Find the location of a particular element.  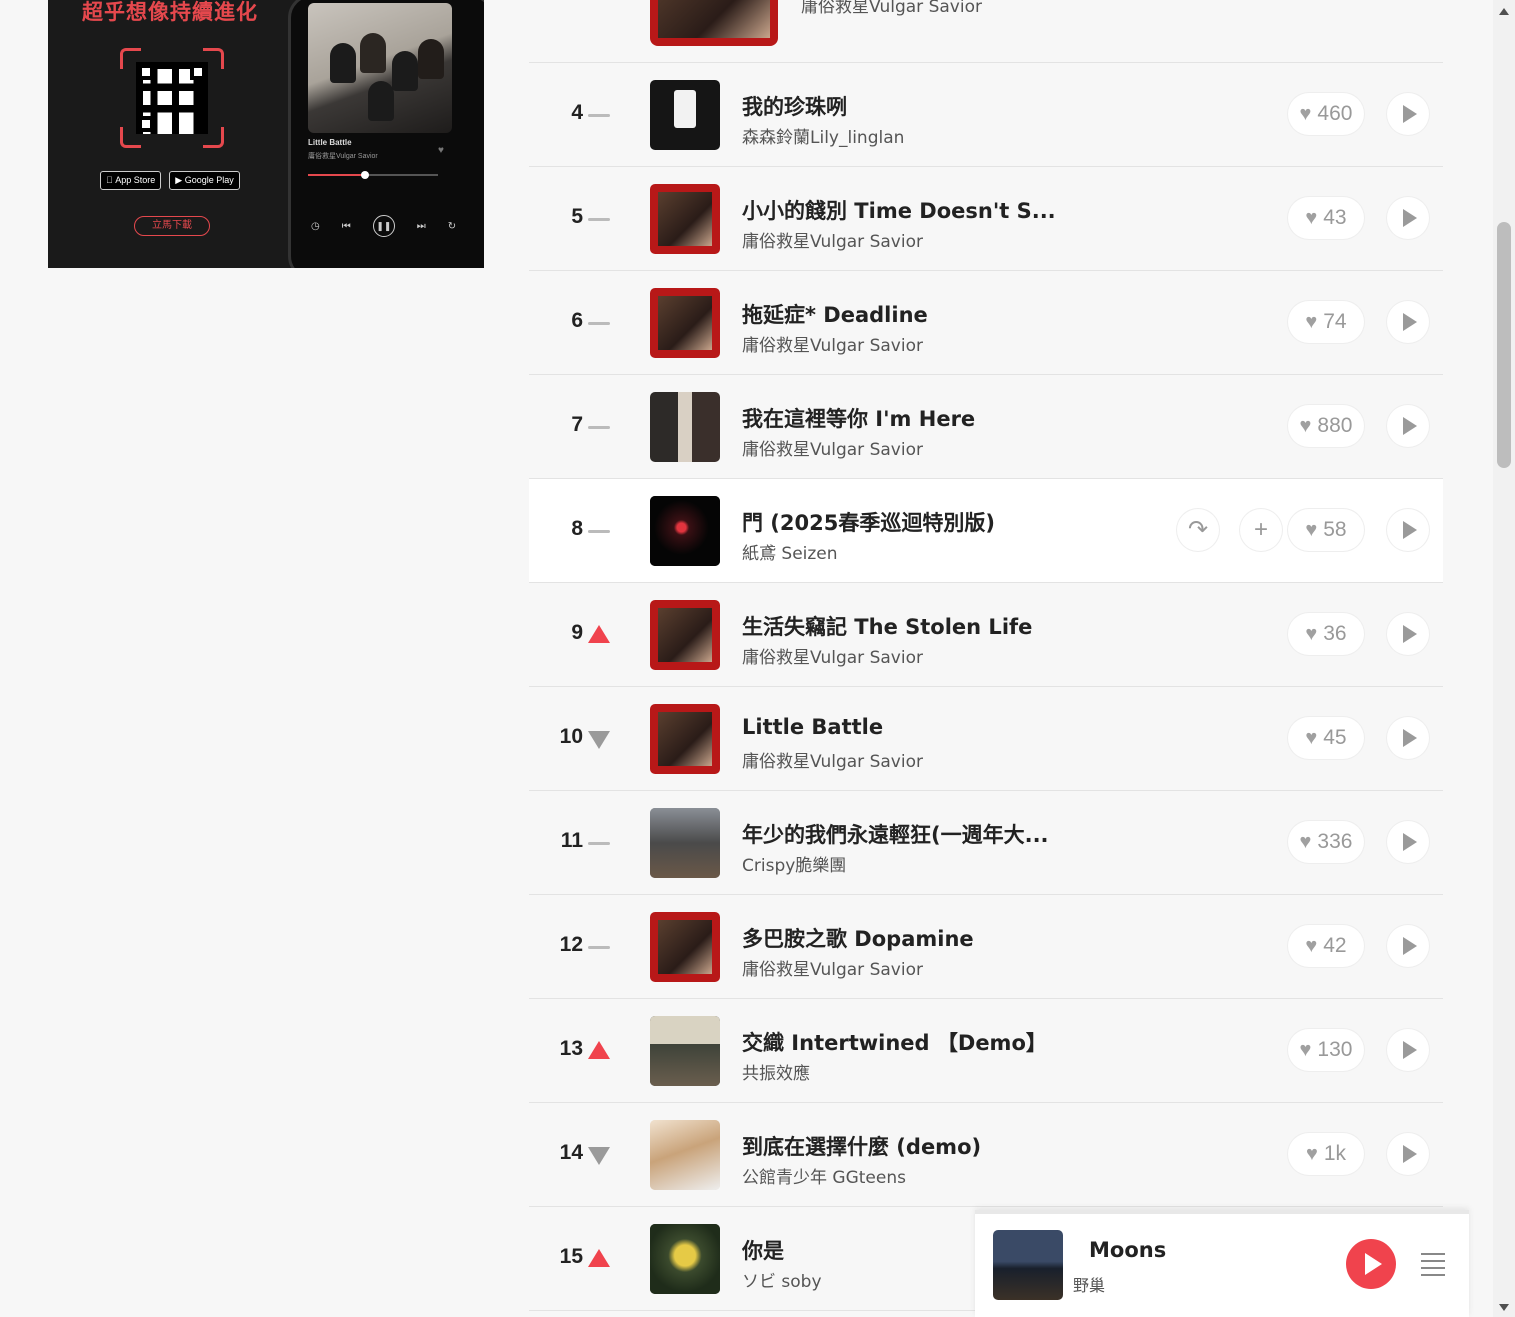

like-count: 42 is located at coordinates (1335, 945).